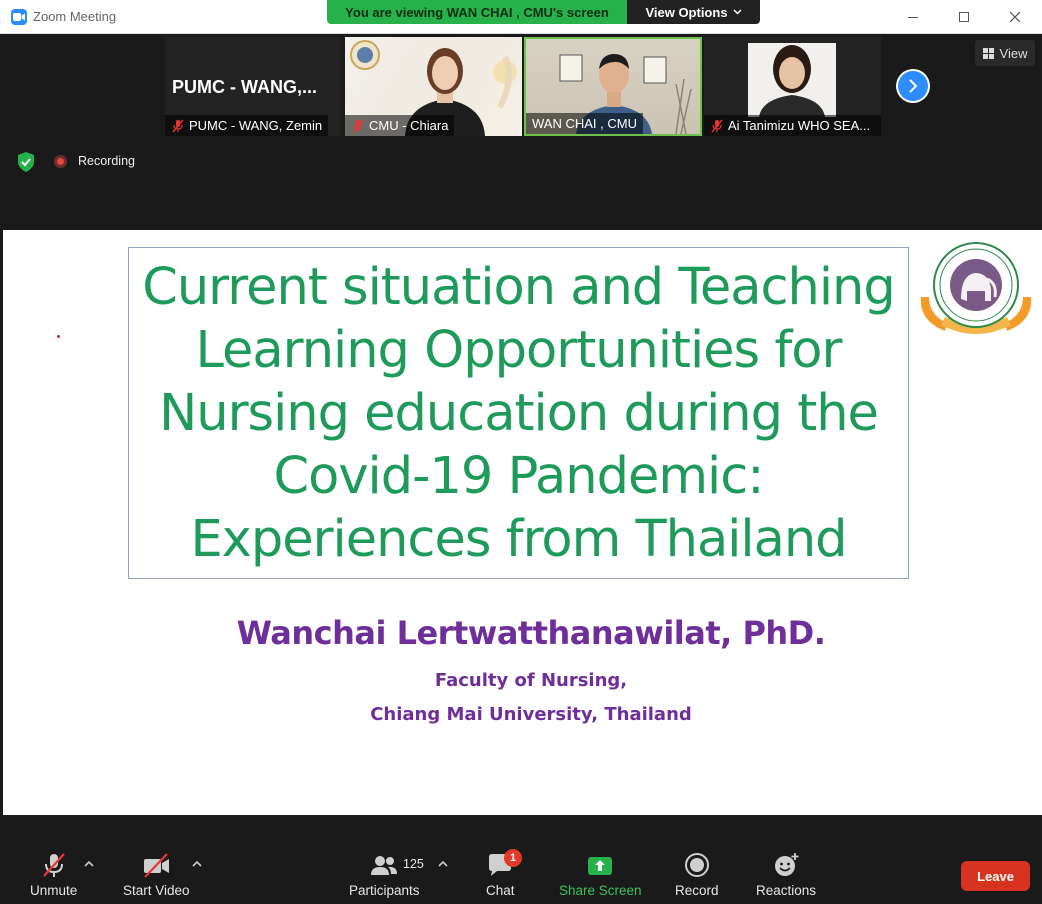 This screenshot has height=904, width=1042. What do you see at coordinates (197, 864) in the screenshot?
I see `video-options-chevron-up-icon` at bounding box center [197, 864].